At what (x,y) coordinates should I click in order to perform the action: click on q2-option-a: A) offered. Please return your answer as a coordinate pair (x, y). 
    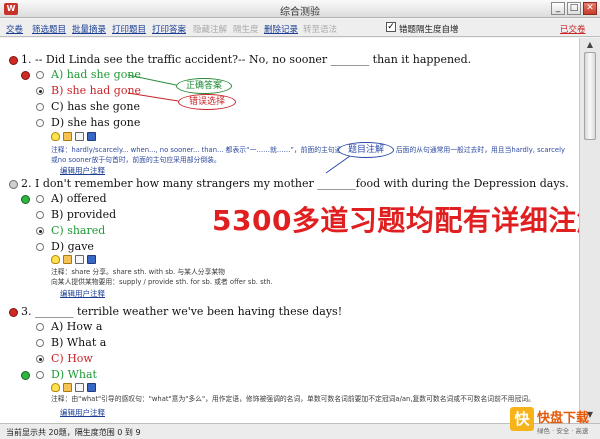
    Looking at the image, I should click on (79, 198).